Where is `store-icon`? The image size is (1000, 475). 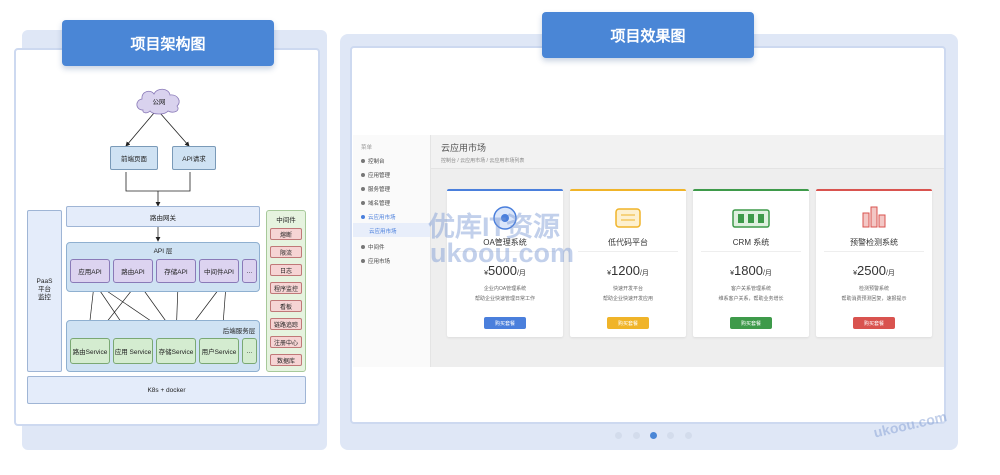
store-icon is located at coordinates (363, 261).